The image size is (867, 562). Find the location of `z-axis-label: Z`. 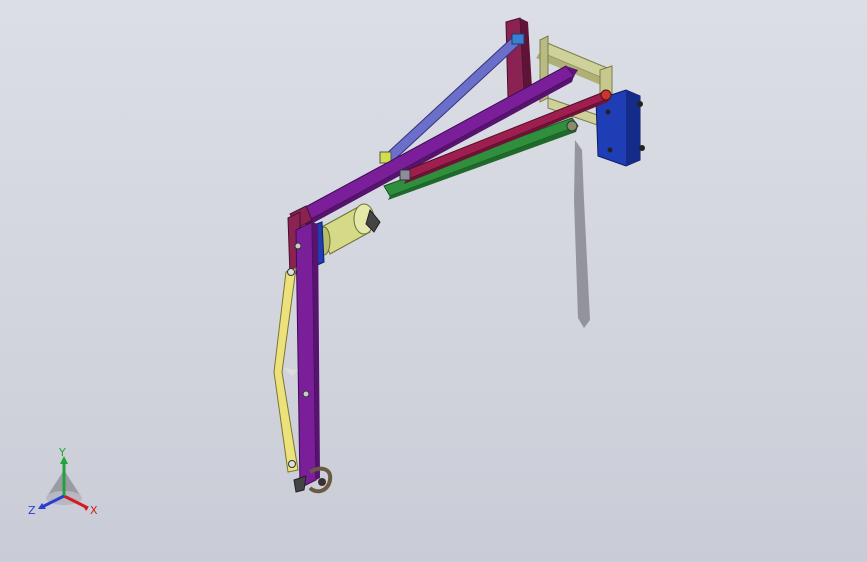

z-axis-label: Z is located at coordinates (32, 510).